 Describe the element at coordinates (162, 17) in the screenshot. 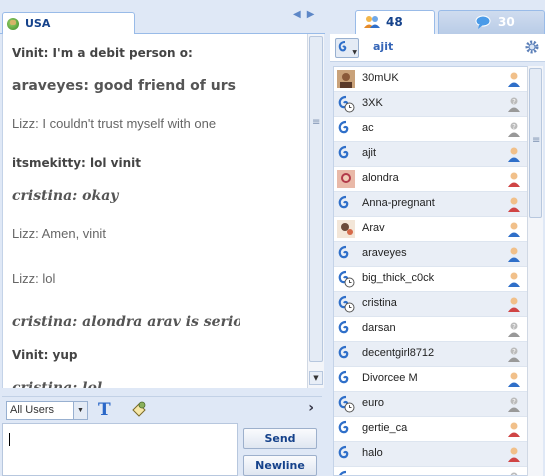

I see `room-tab-strip: USA ◀▶` at that location.